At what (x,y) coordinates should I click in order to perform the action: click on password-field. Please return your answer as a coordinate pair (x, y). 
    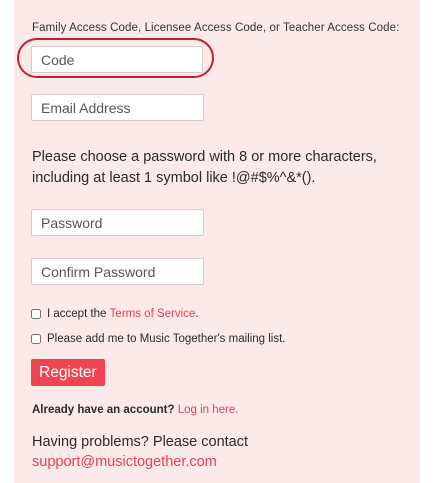
    Looking at the image, I should click on (117, 222).